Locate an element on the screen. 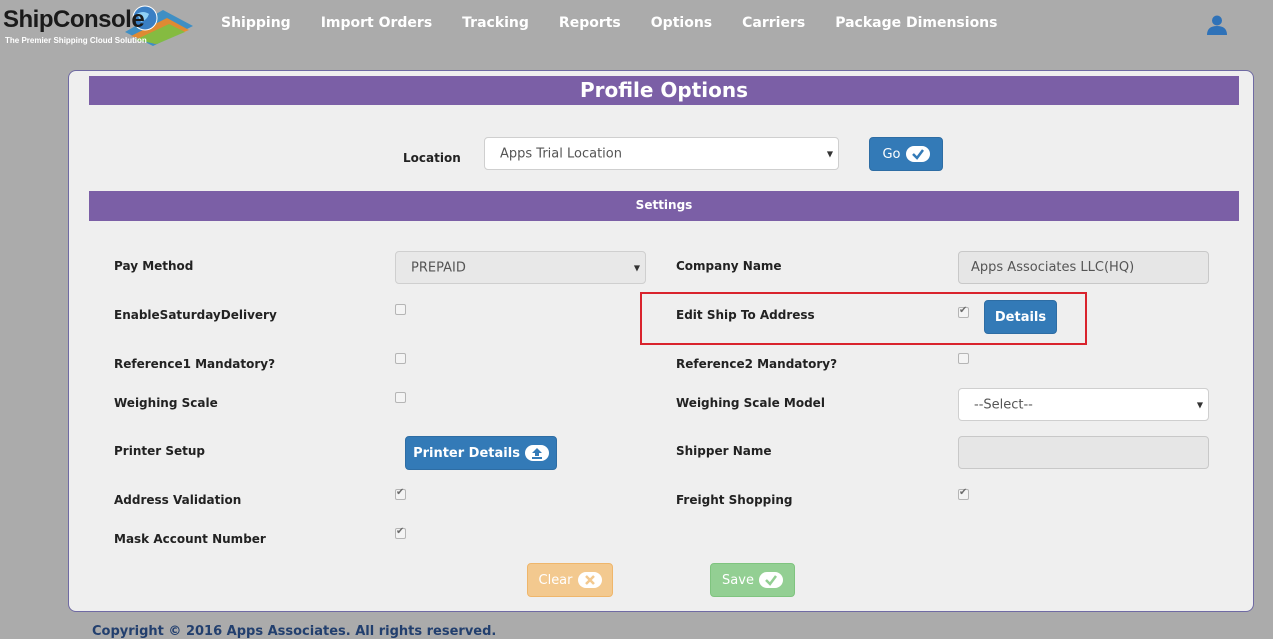 Image resolution: width=1273 pixels, height=639 pixels. nav-package-dimensions: Package Dimensions is located at coordinates (916, 23).